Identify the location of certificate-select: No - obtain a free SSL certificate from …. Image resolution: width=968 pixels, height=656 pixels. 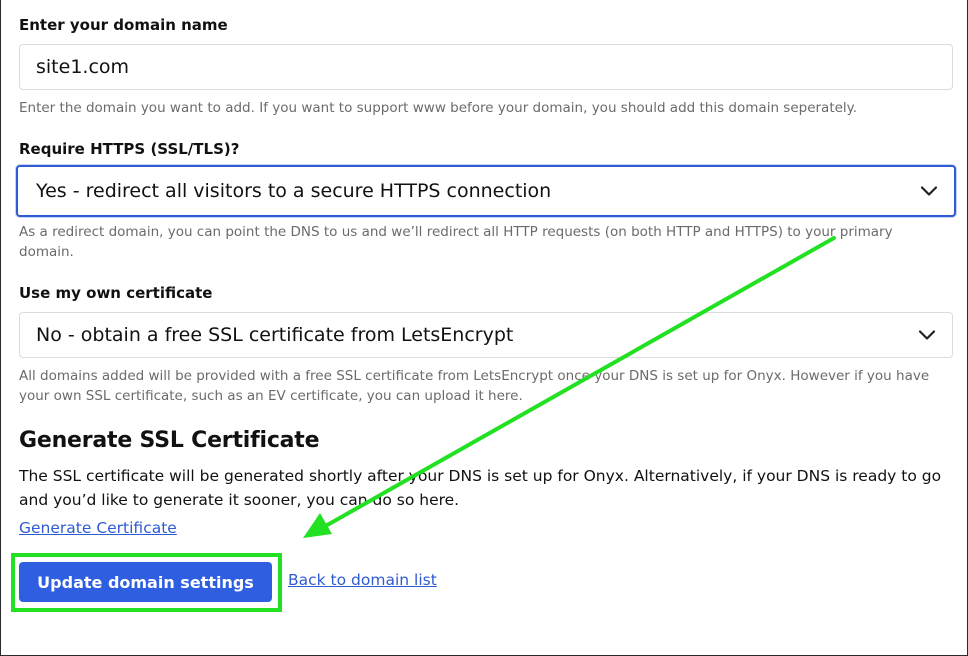
(486, 335).